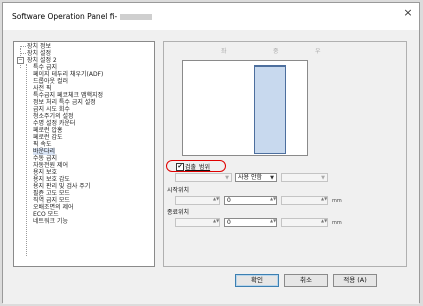  Describe the element at coordinates (82, 16) in the screenshot. I see `window-title: Software Operation Panel fi-` at that location.